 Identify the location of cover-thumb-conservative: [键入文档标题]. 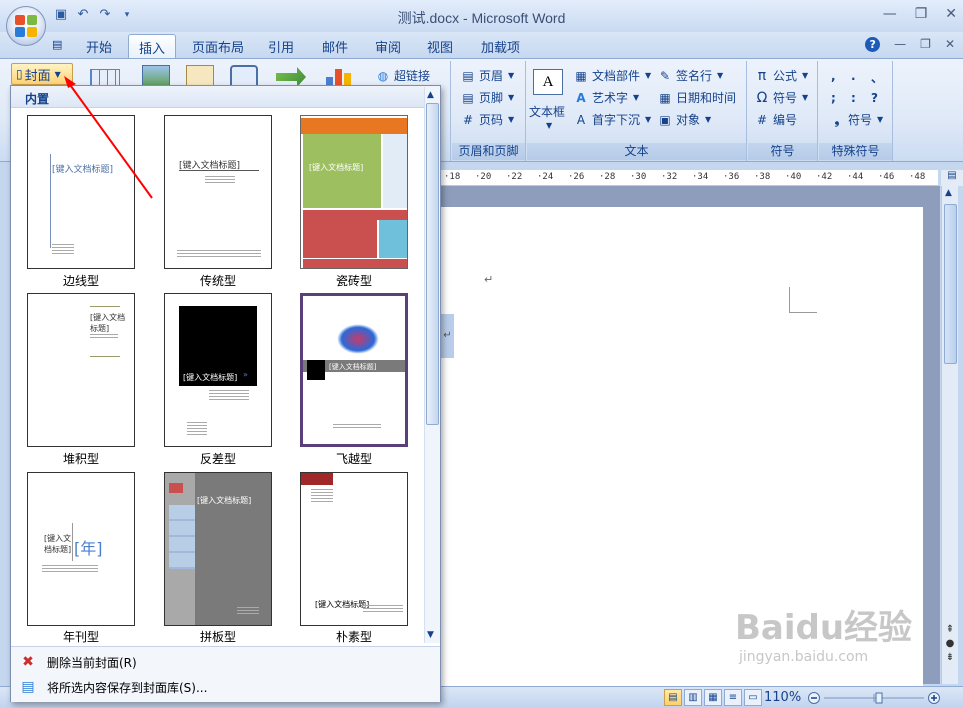
(218, 192).